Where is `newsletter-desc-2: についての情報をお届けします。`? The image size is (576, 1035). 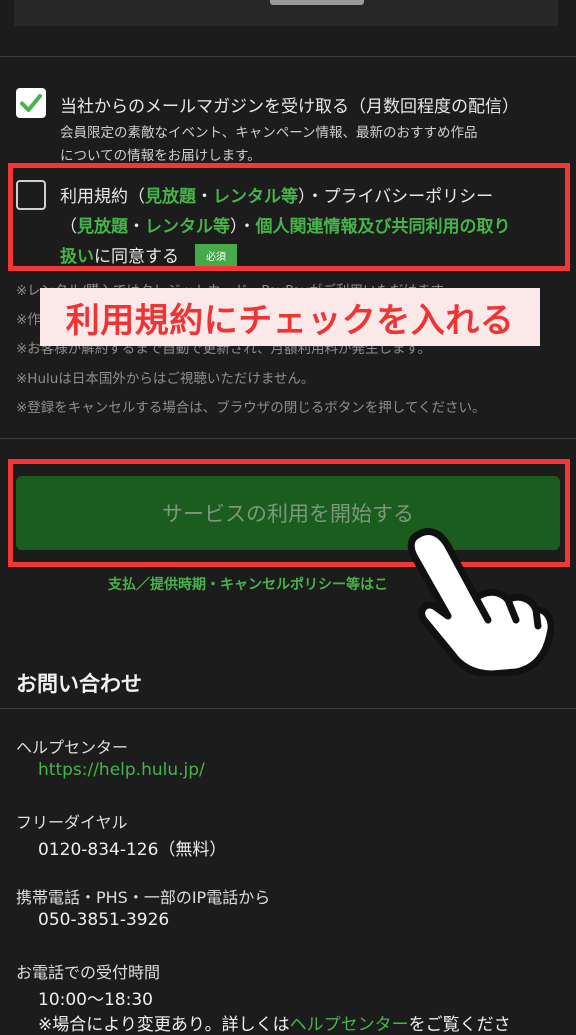
newsletter-desc-2: についての情報をお届けします。 is located at coordinates (160, 156).